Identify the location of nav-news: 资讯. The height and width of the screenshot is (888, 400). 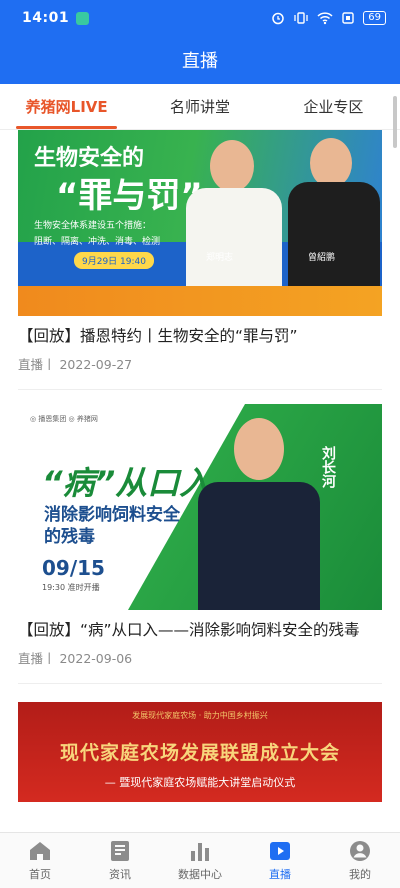
(120, 860).